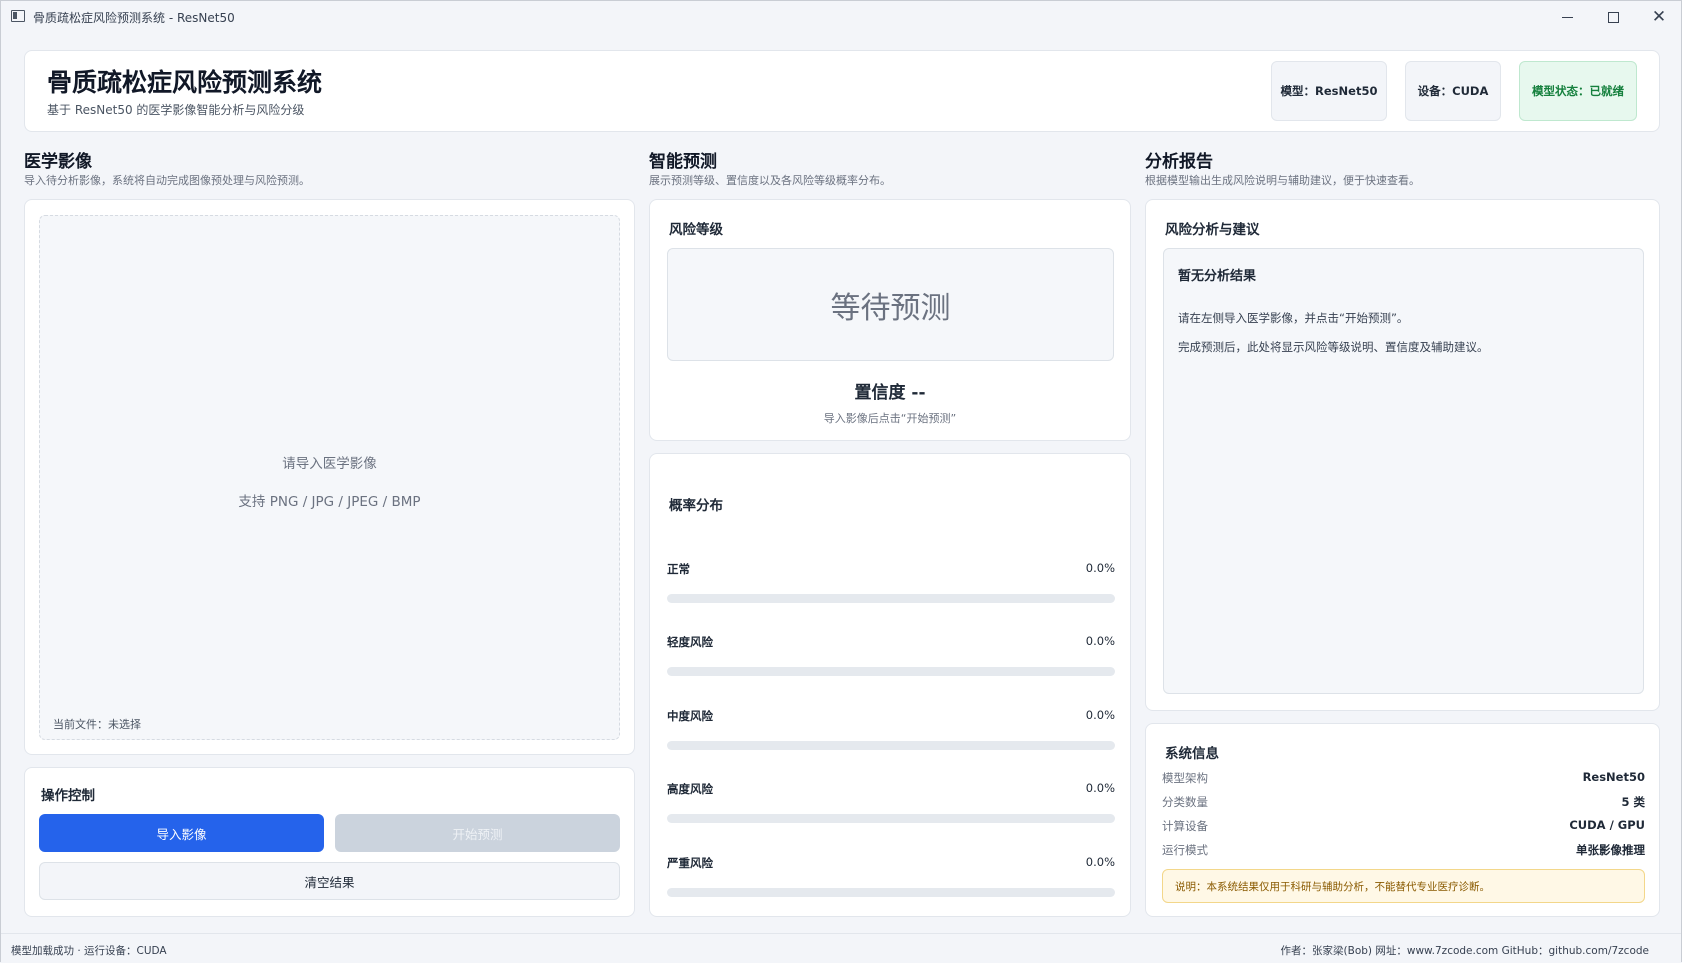 The height and width of the screenshot is (963, 1682). Describe the element at coordinates (134, 18) in the screenshot. I see `window-title: 骨质疏松症风险预测系统 - ResNet50` at that location.